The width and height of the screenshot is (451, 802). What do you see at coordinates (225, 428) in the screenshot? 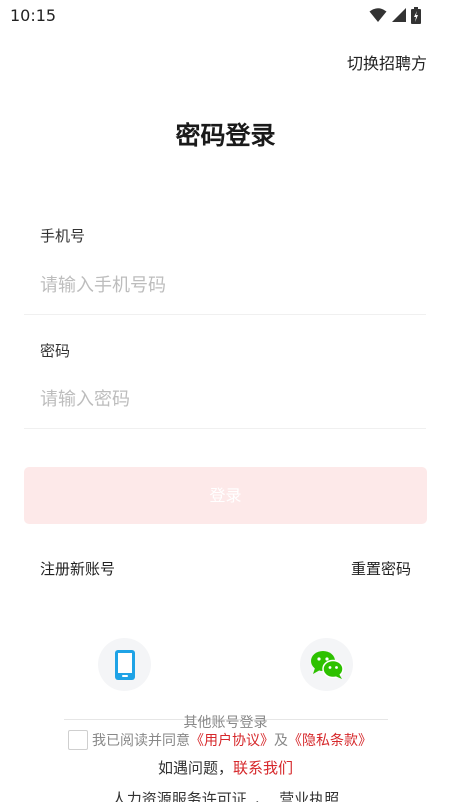
I see `password-divider` at bounding box center [225, 428].